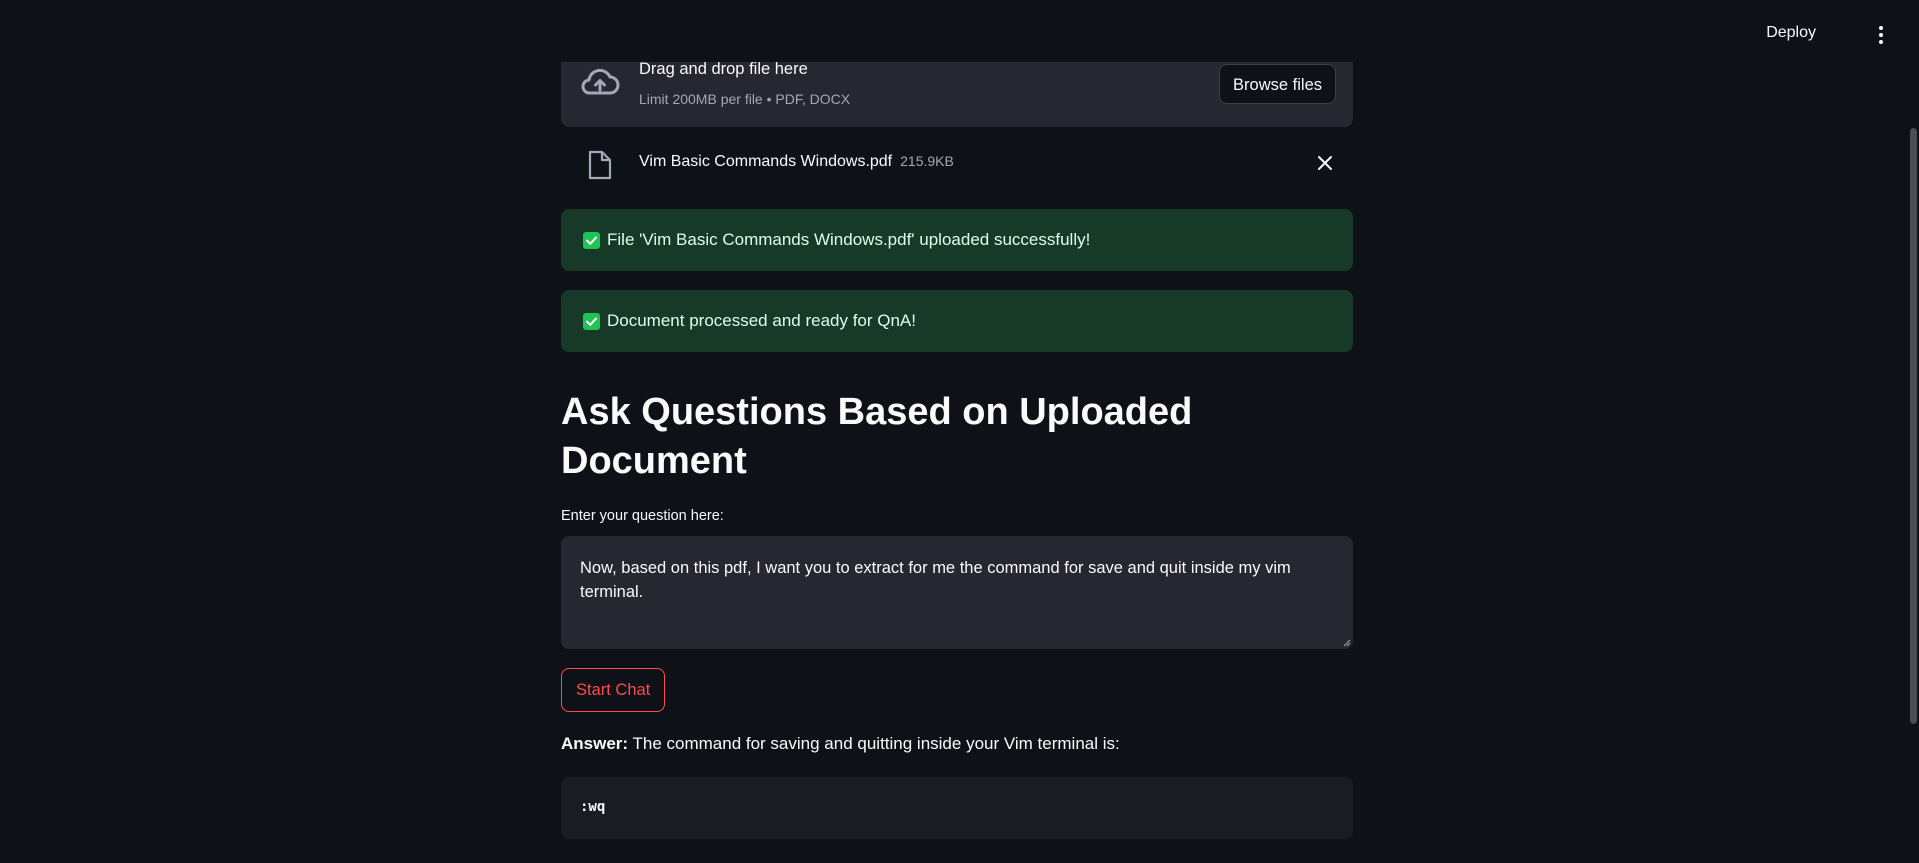  I want to click on uploaded-file-row: Vim Basic Commands Windows.pdf 215.9KB, so click(957, 163).